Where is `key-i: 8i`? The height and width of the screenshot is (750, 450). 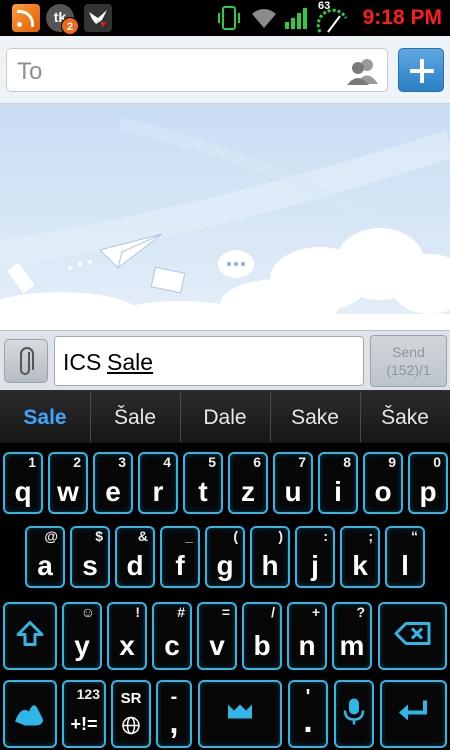 key-i: 8i is located at coordinates (338, 483).